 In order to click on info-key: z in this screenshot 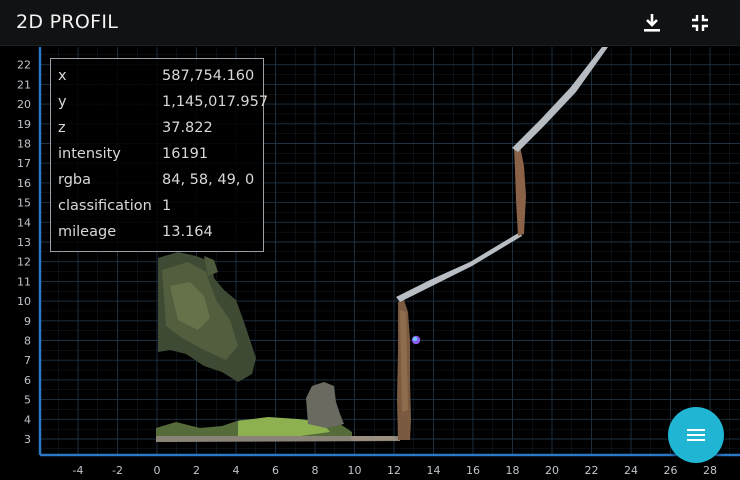, I will do `click(62, 128)`.